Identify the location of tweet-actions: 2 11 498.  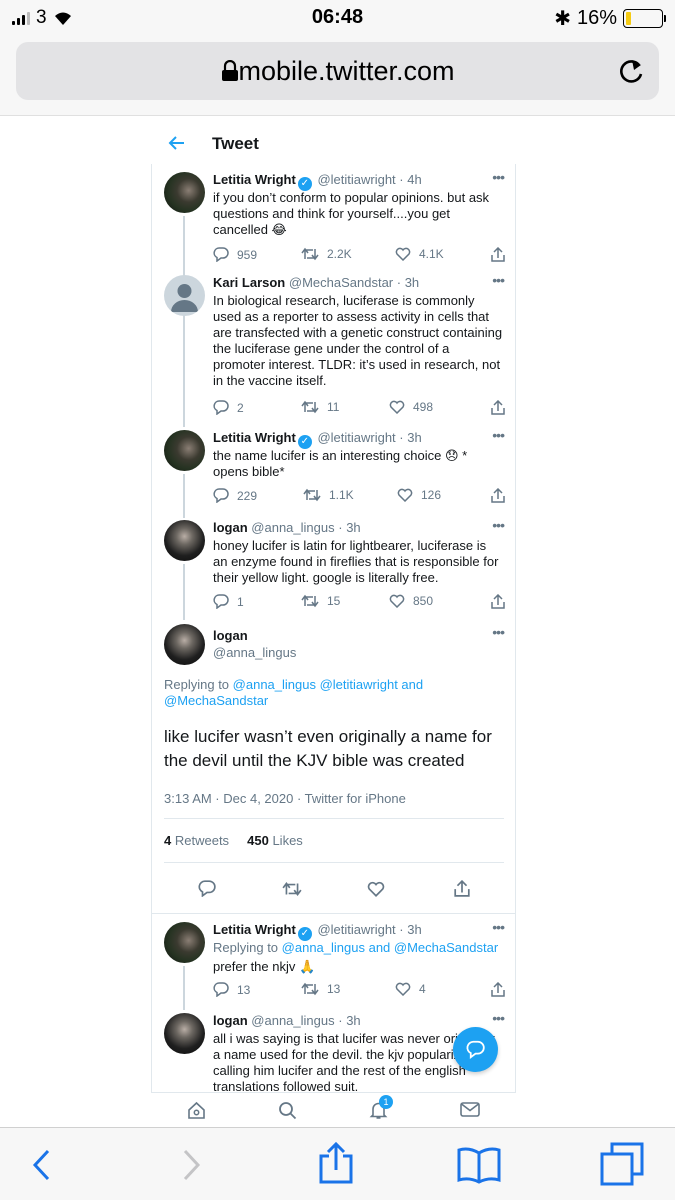
(359, 408).